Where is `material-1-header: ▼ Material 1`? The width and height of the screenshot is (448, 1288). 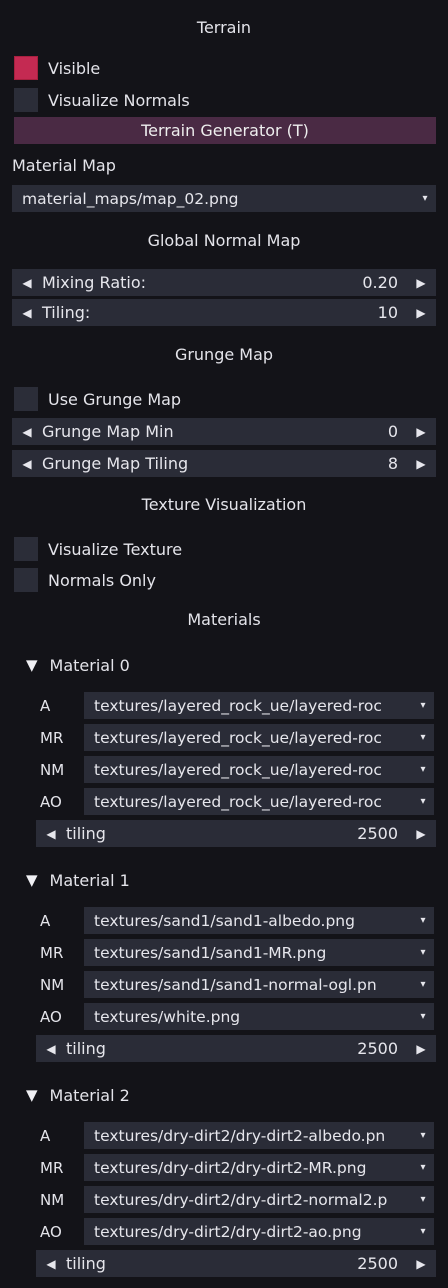 material-1-header: ▼ Material 1 is located at coordinates (78, 880).